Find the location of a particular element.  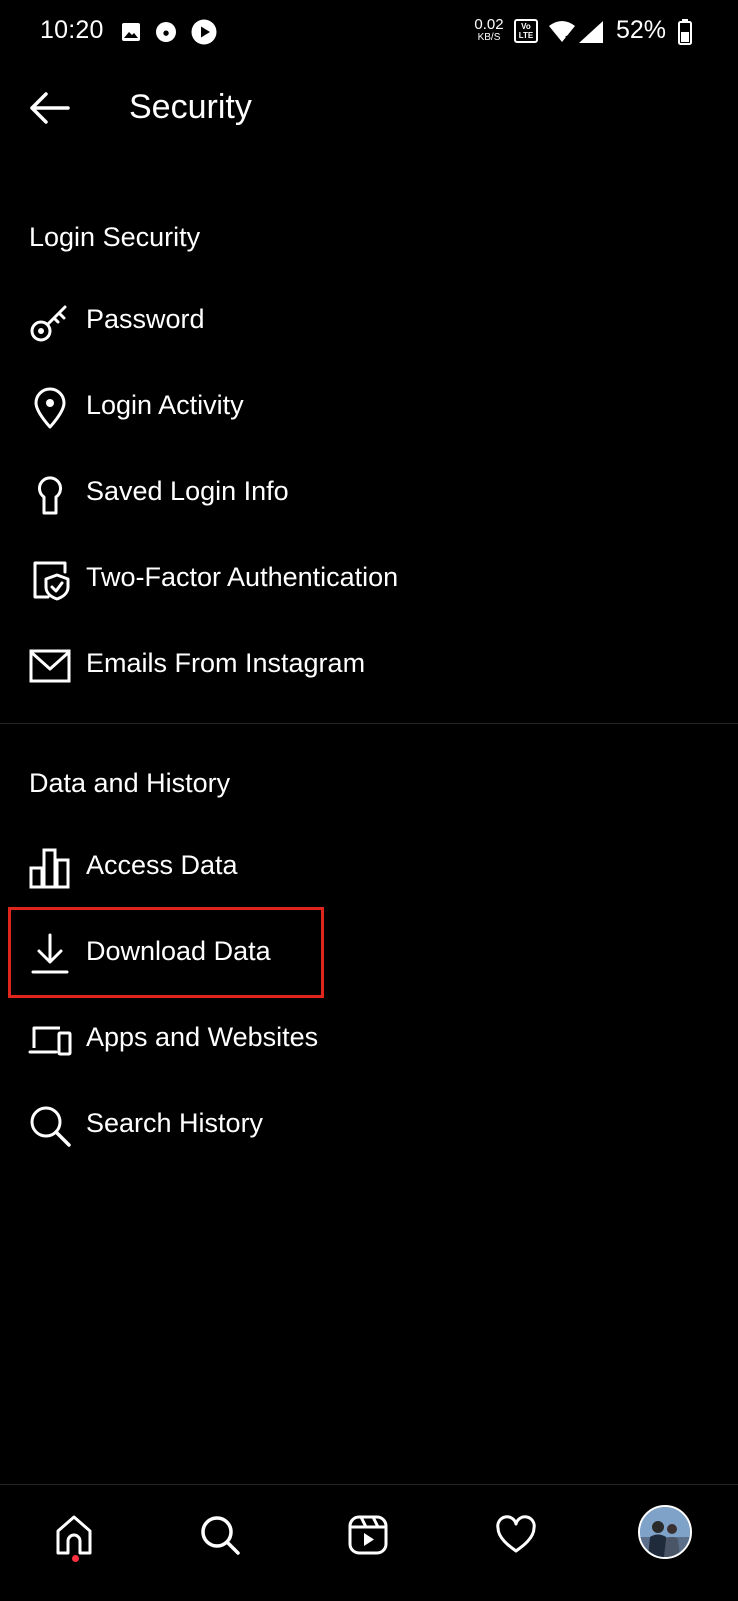

menu-item-emails-from-instagram: Emails From Instagram is located at coordinates (369, 666).